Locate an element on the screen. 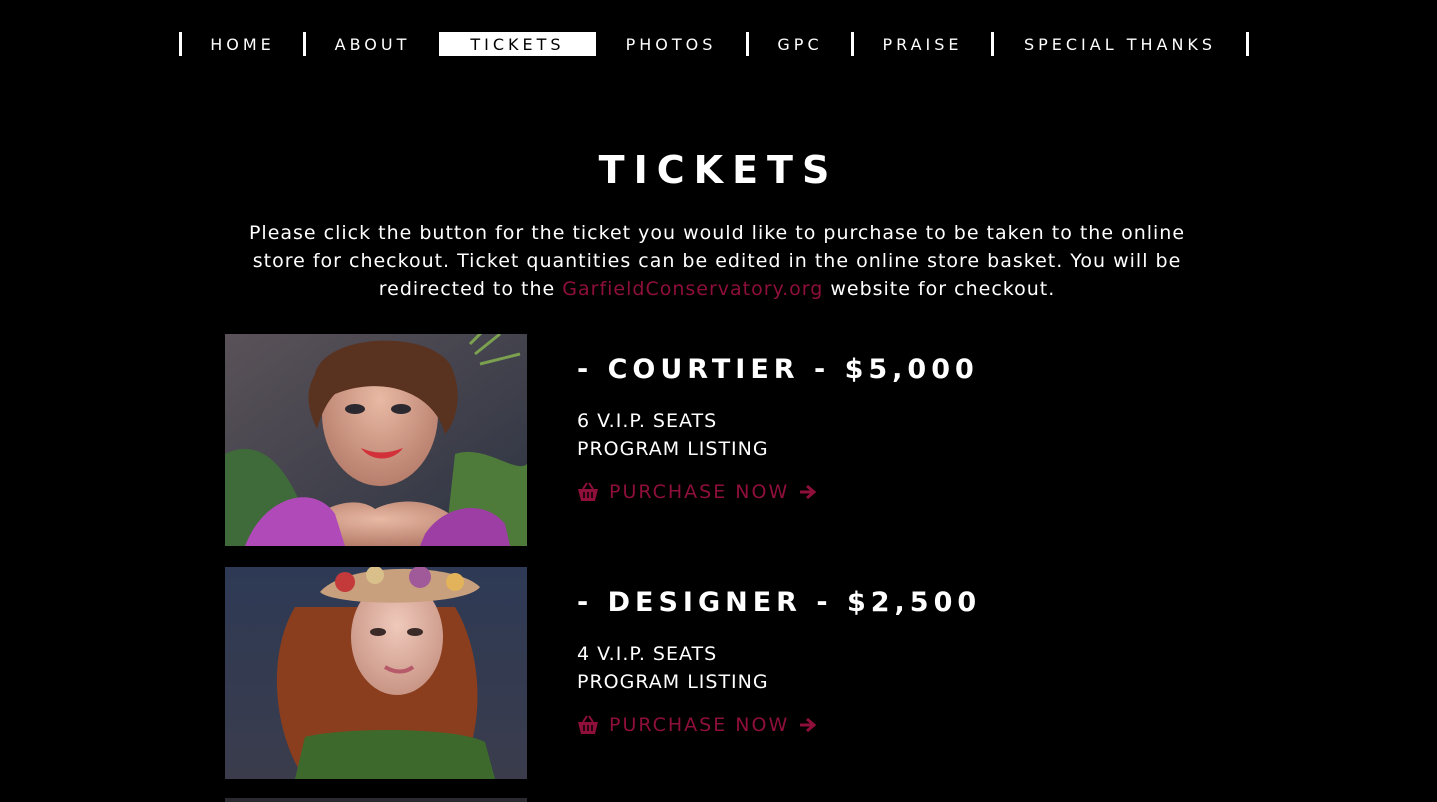  nav-divider is located at coordinates (1247, 44).